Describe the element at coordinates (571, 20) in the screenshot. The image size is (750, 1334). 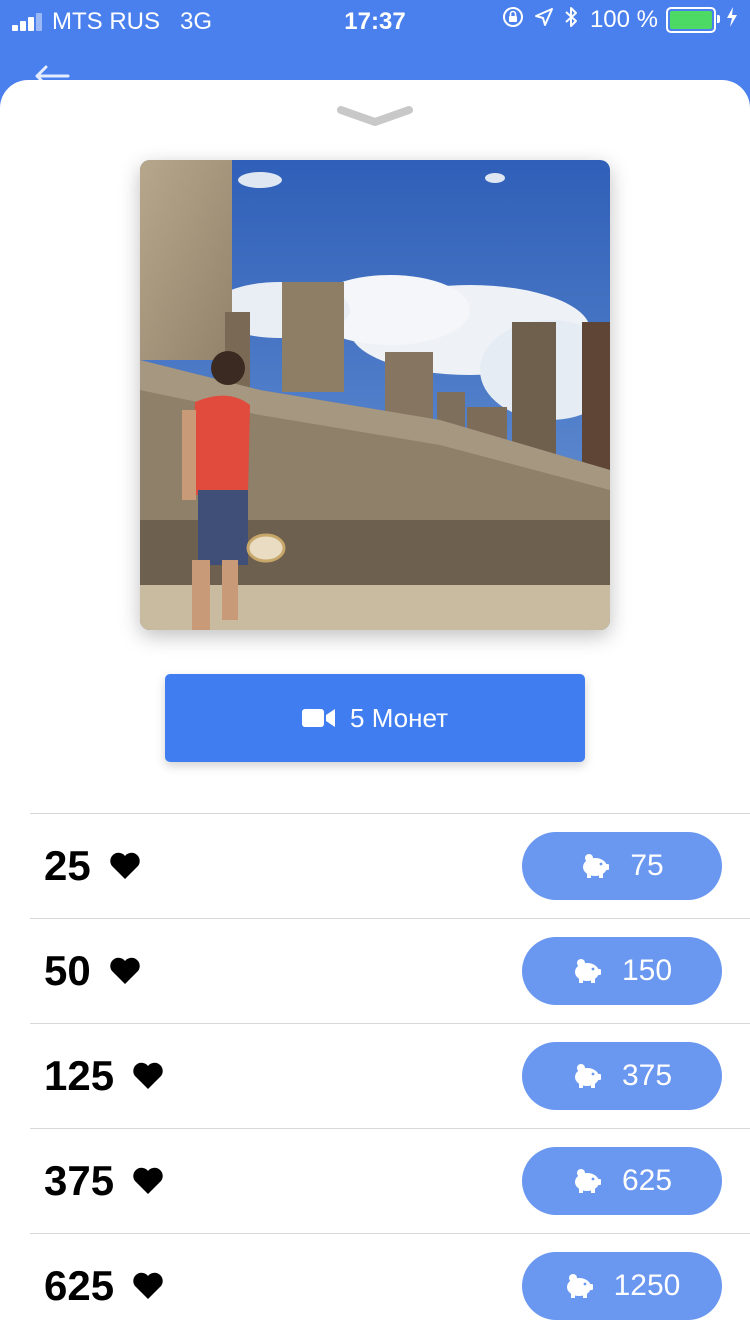
I see `bluetooth-icon` at that location.